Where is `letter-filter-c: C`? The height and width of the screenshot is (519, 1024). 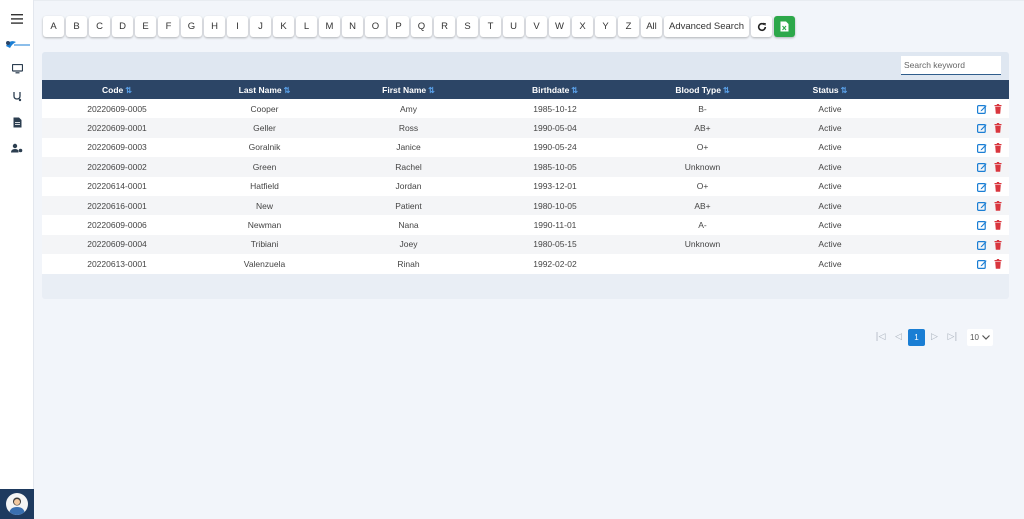
letter-filter-c: C is located at coordinates (99, 26).